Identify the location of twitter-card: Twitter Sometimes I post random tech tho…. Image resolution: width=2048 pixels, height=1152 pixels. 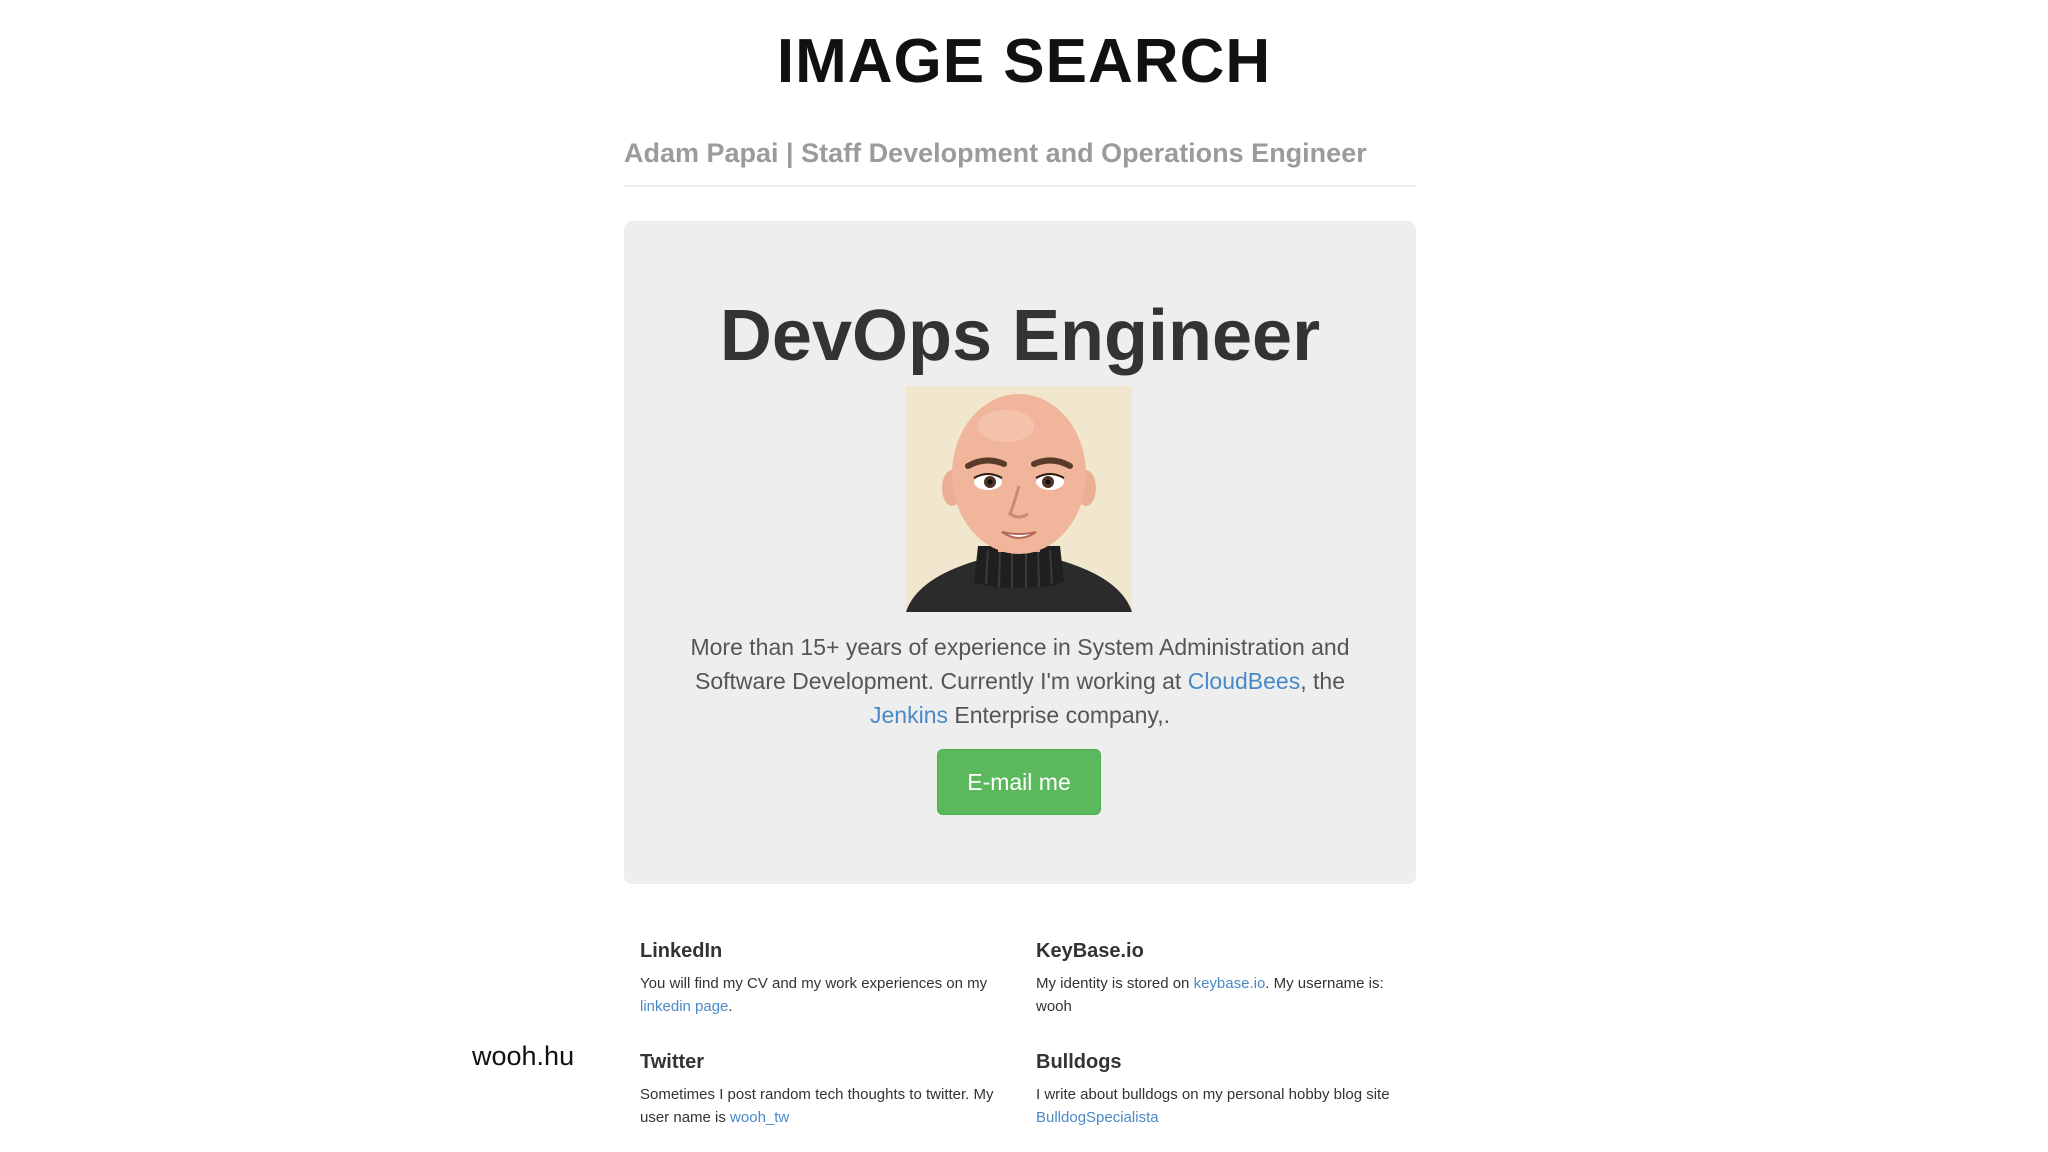
(830, 1088).